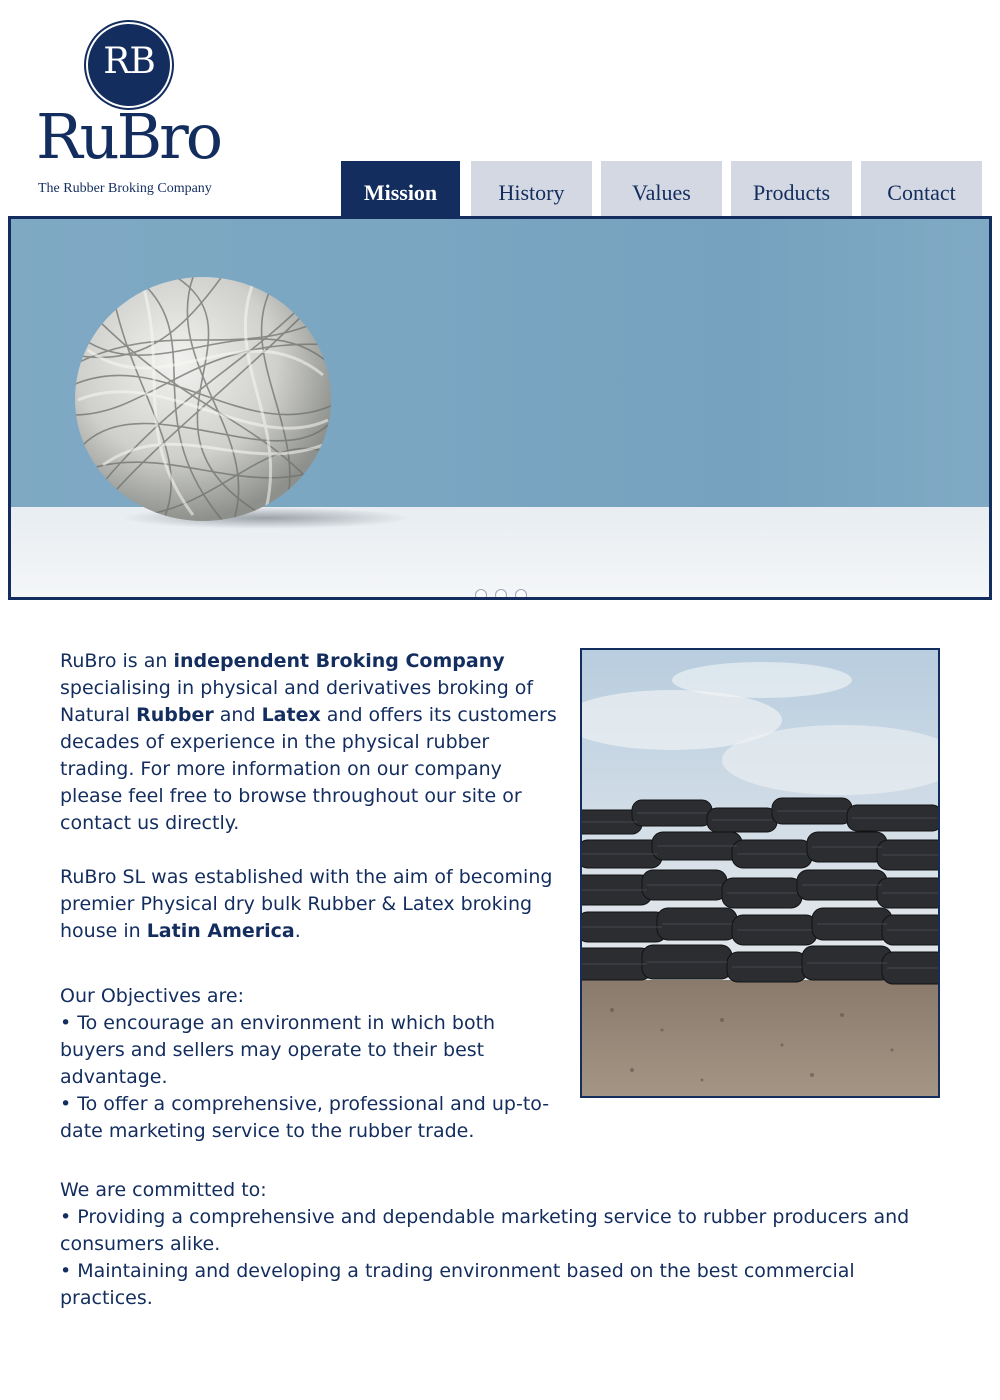  Describe the element at coordinates (152, 996) in the screenshot. I see `objectives-heading: Our Objectives are:` at that location.